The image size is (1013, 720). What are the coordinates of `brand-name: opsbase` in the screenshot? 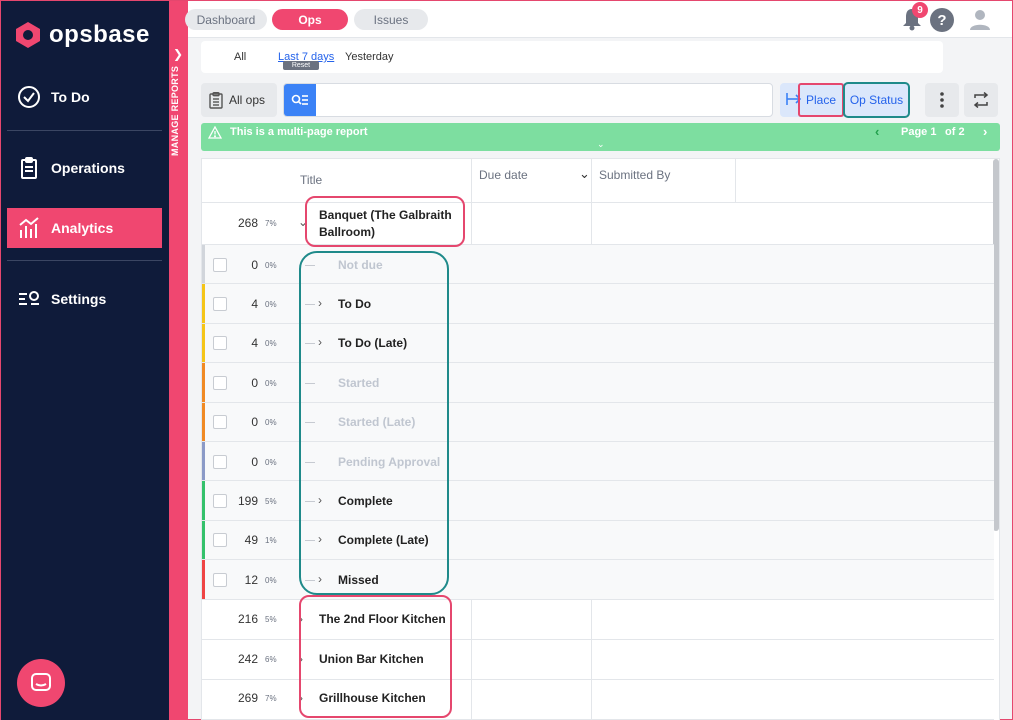 It's located at (99, 34).